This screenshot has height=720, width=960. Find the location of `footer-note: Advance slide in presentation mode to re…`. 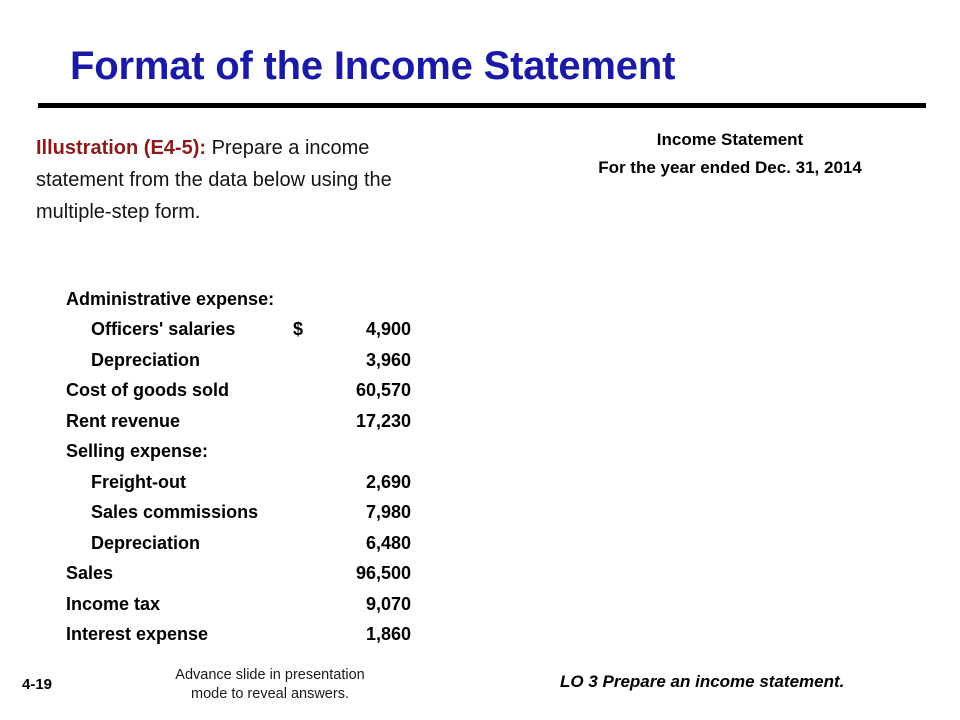

footer-note: Advance slide in presentation mode to re… is located at coordinates (270, 685).